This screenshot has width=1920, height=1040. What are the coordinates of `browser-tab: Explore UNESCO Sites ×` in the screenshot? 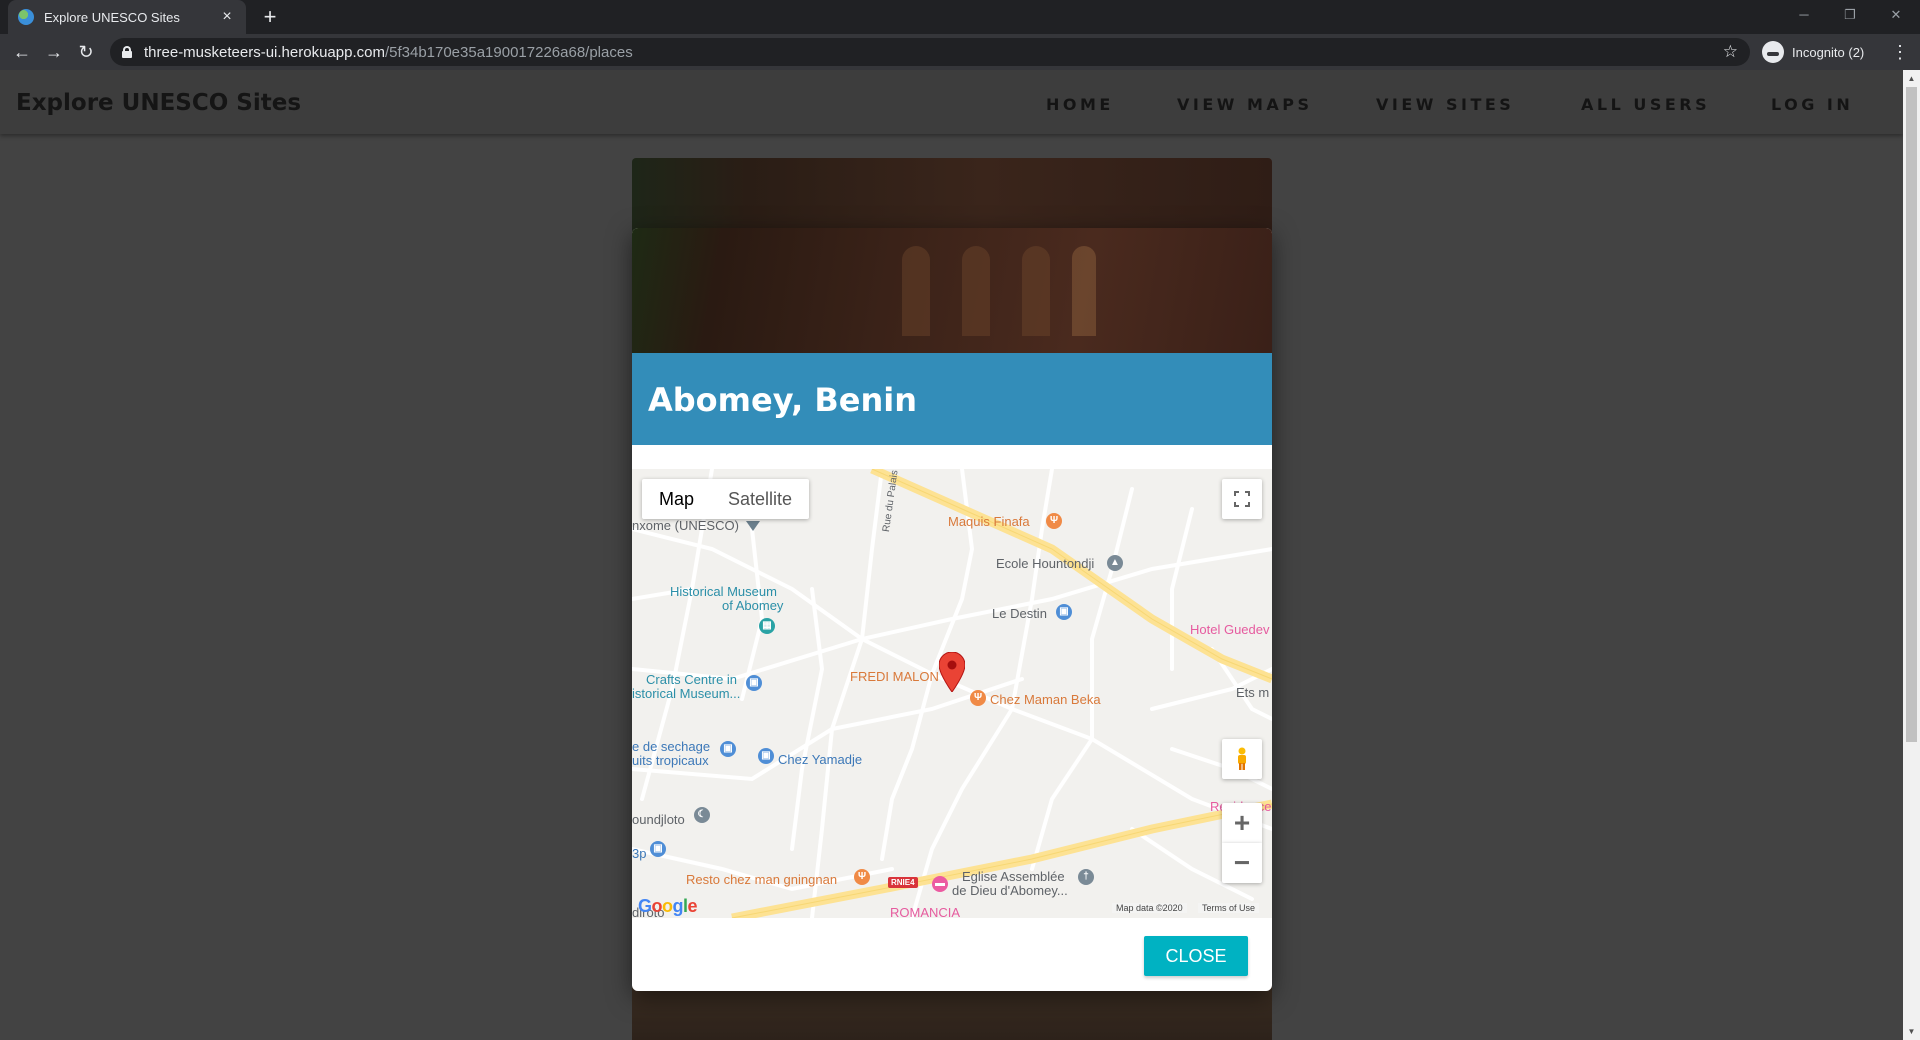 It's located at (127, 17).